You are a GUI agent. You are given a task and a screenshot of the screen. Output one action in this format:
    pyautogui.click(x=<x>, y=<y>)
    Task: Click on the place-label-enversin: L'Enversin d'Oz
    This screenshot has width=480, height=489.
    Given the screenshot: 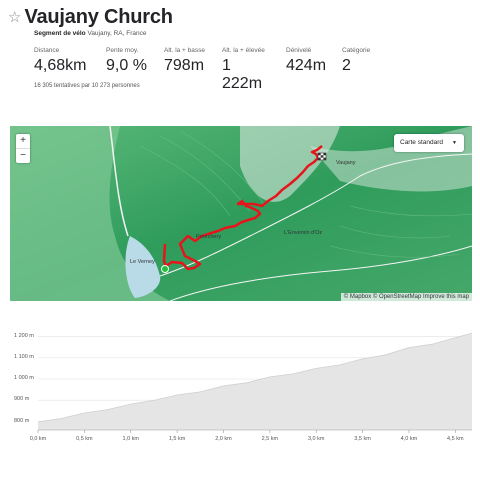 What is the action you would take?
    pyautogui.click(x=303, y=233)
    